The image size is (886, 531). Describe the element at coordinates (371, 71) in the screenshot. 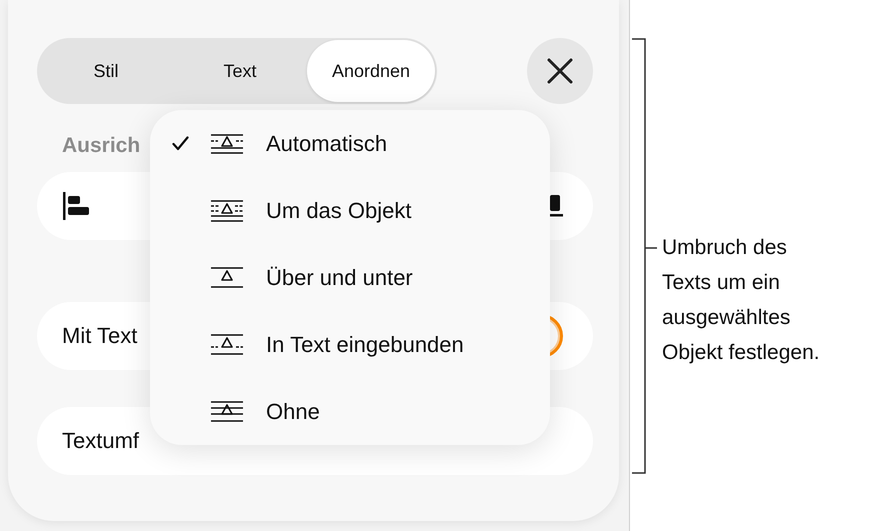

I see `tab: Anordnen` at that location.